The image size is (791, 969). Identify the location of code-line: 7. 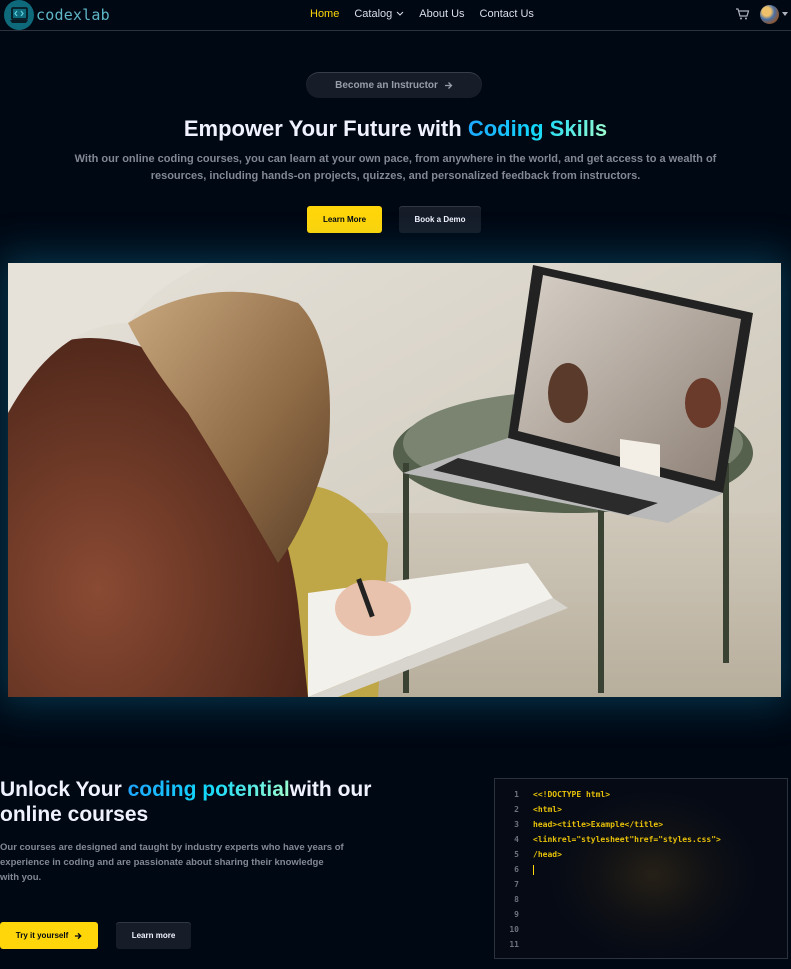
(641, 884).